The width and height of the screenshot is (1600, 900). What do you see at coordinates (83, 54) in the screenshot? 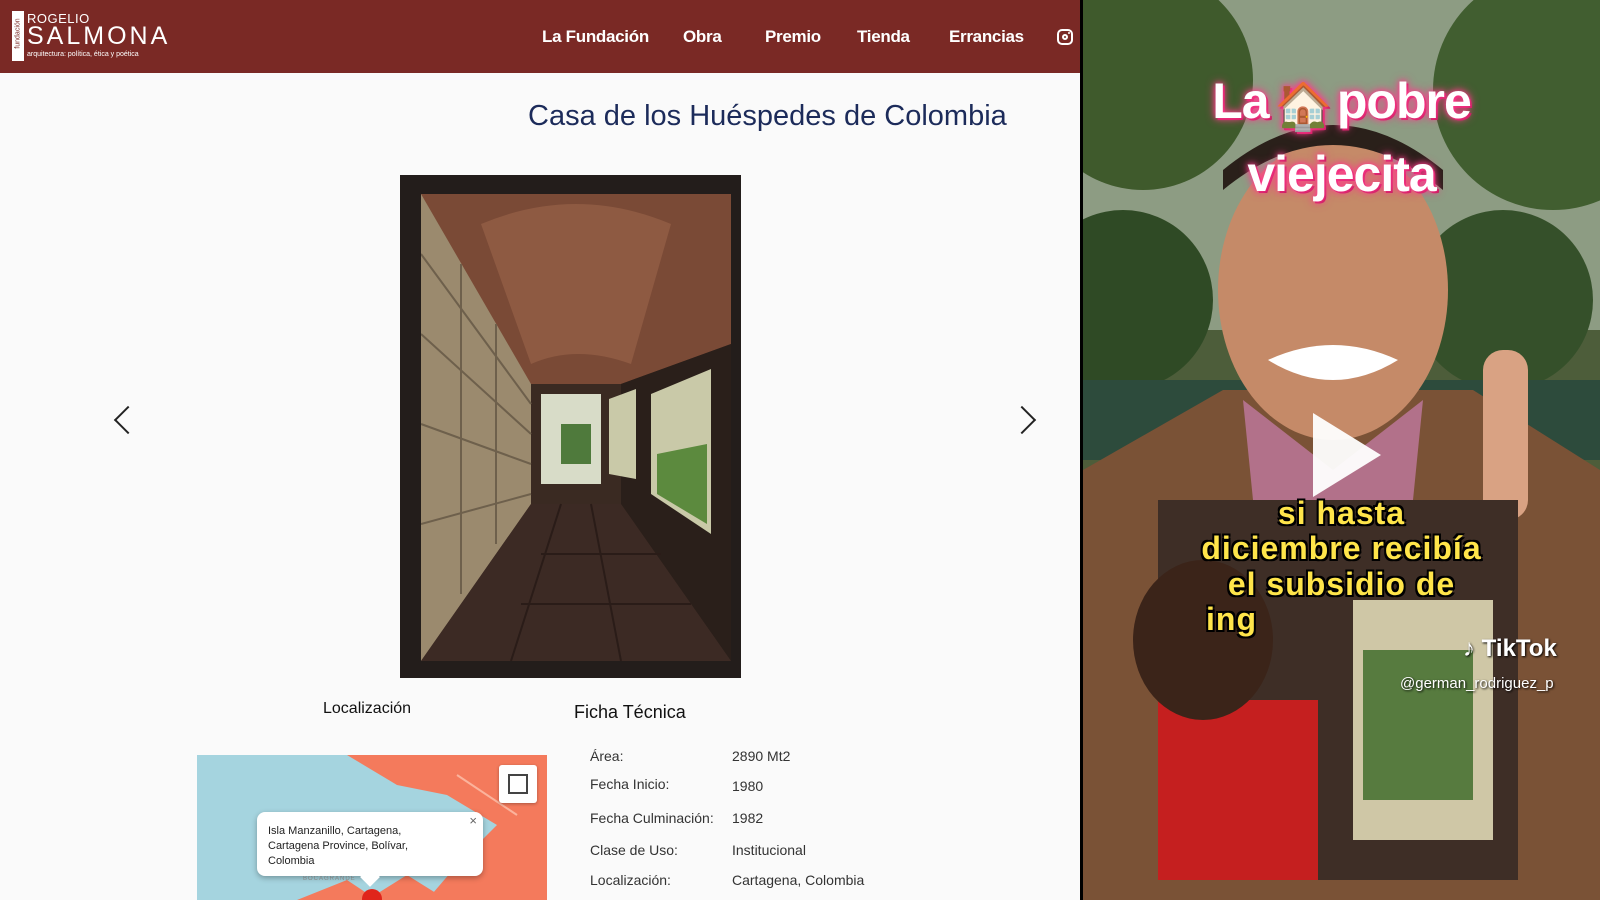
I see `logo-tagline: arquitectura: política, ética y poética` at bounding box center [83, 54].